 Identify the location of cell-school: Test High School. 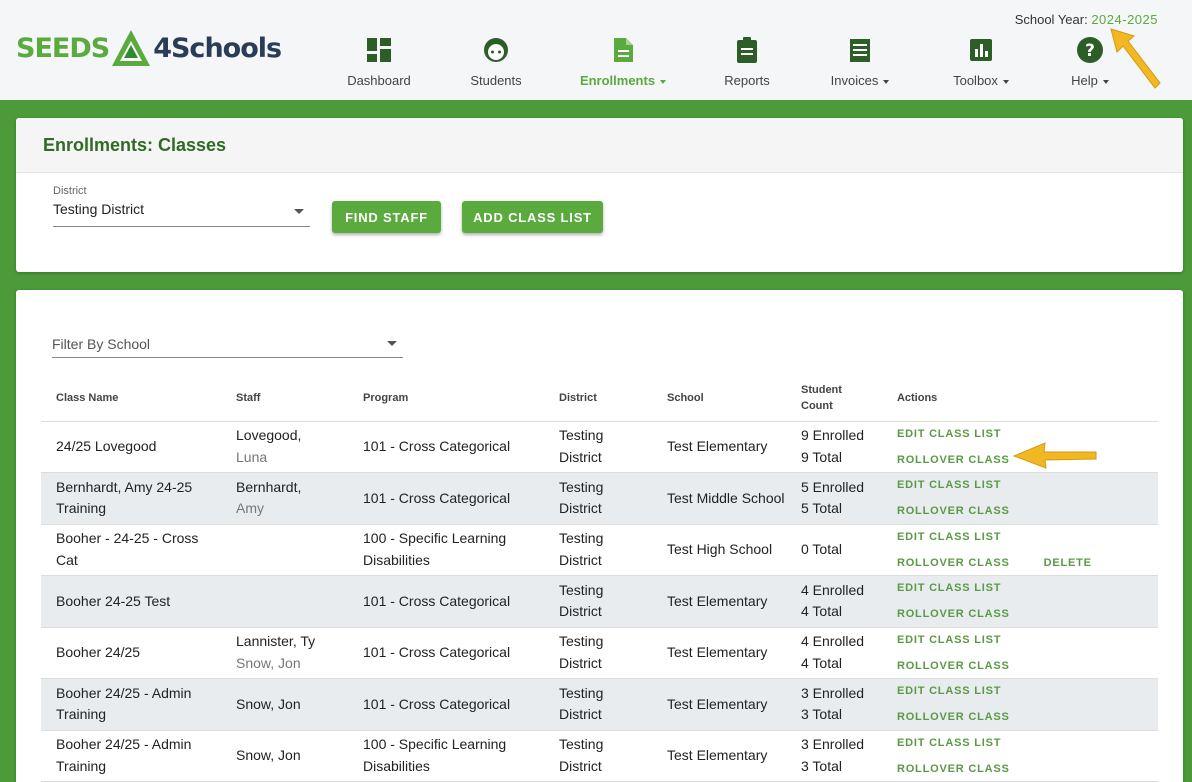
(719, 550).